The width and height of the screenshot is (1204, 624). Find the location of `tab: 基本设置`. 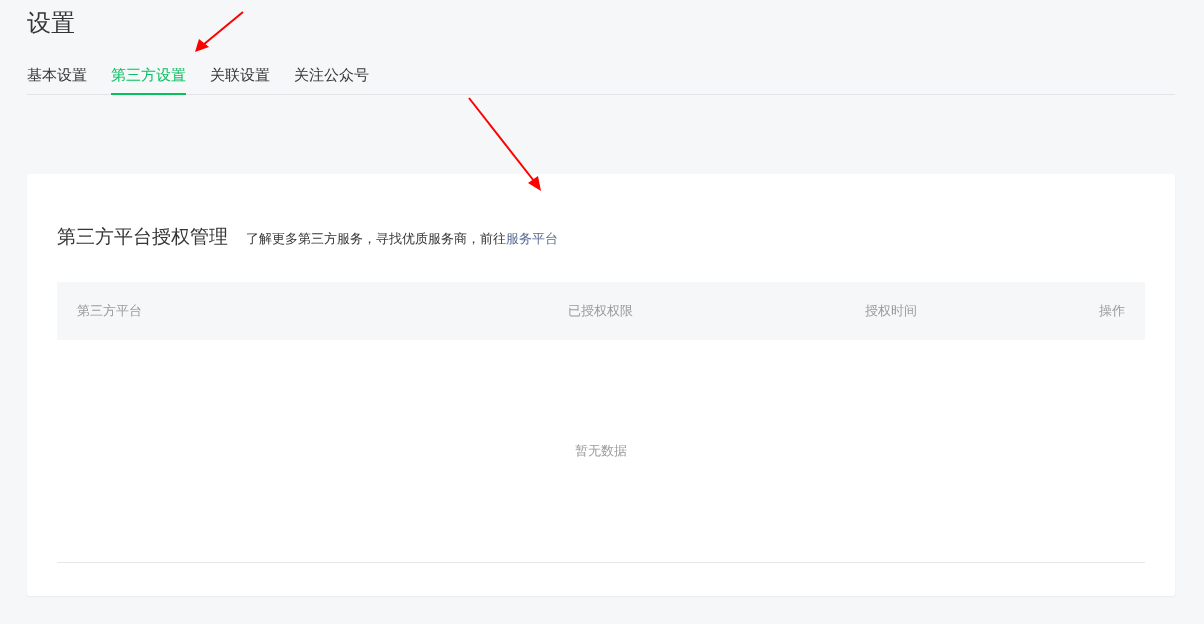

tab: 基本设置 is located at coordinates (57, 78).